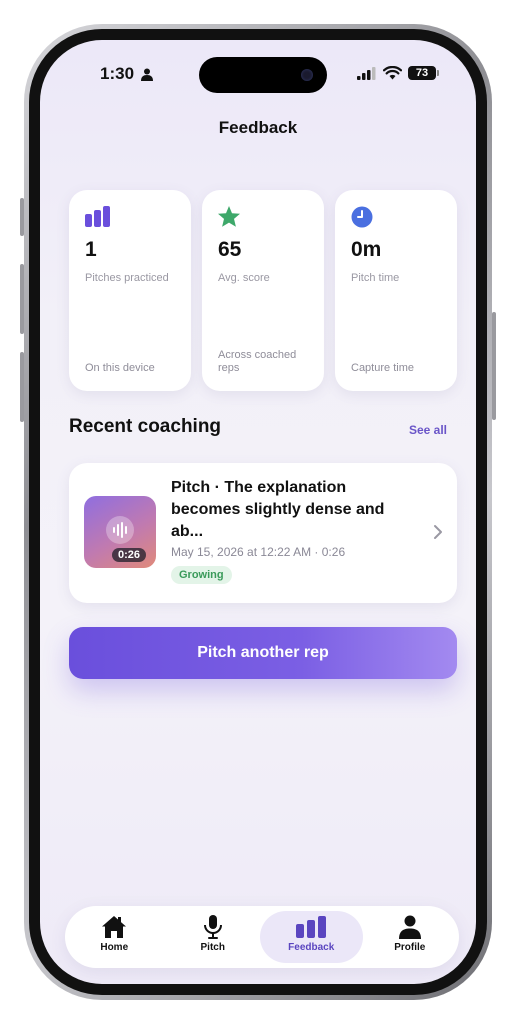  I want to click on stat-value: 0m, so click(366, 249).